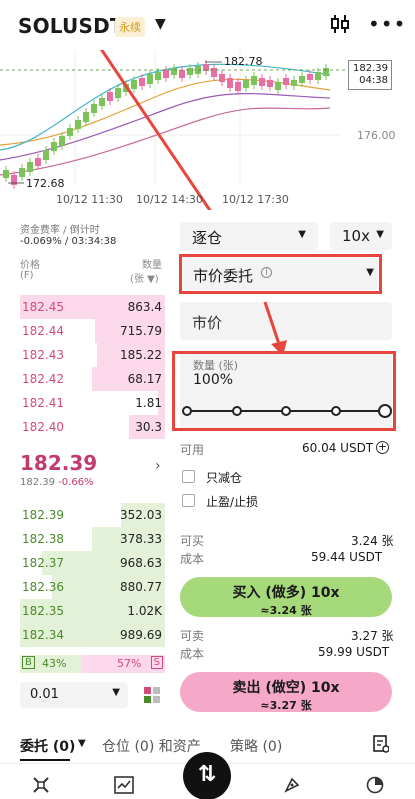  Describe the element at coordinates (68, 241) in the screenshot. I see `funding-rate-value: -0.069% / 03:34:38` at that location.